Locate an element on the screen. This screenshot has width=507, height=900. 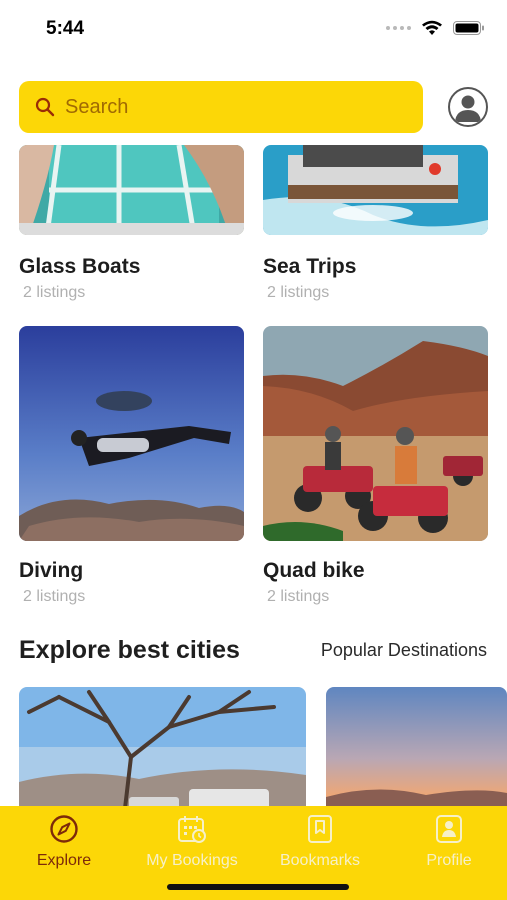
search-input is located at coordinates (215, 107).